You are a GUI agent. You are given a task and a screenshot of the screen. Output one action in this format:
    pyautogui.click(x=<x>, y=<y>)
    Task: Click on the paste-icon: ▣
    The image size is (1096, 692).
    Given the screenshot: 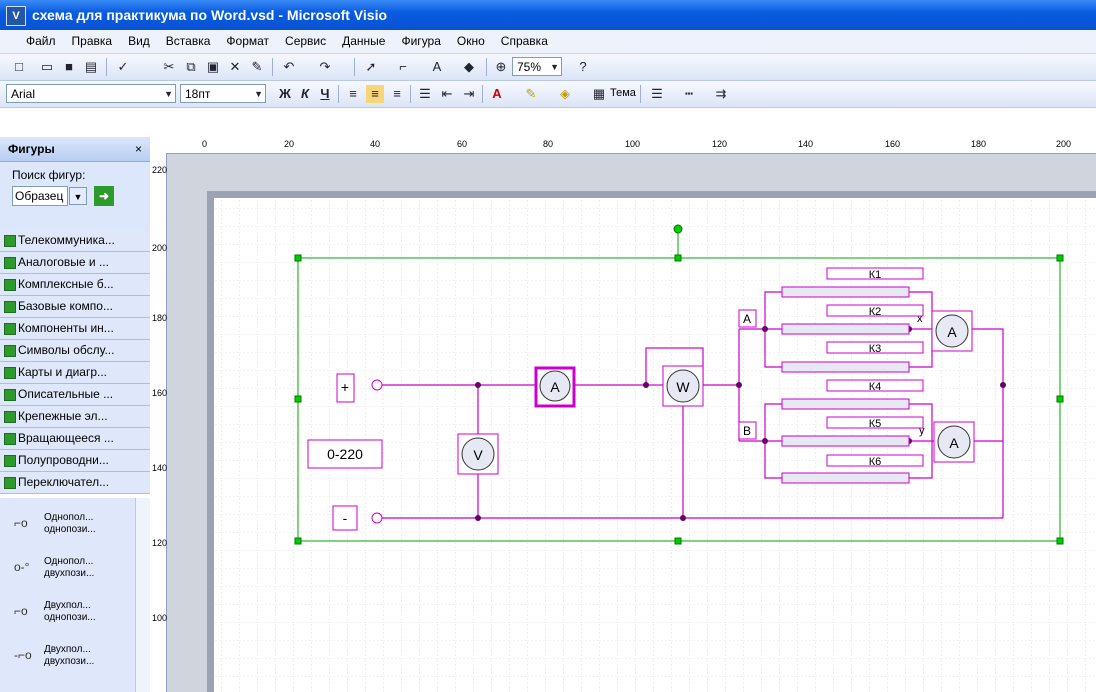 What is the action you would take?
    pyautogui.click(x=213, y=67)
    